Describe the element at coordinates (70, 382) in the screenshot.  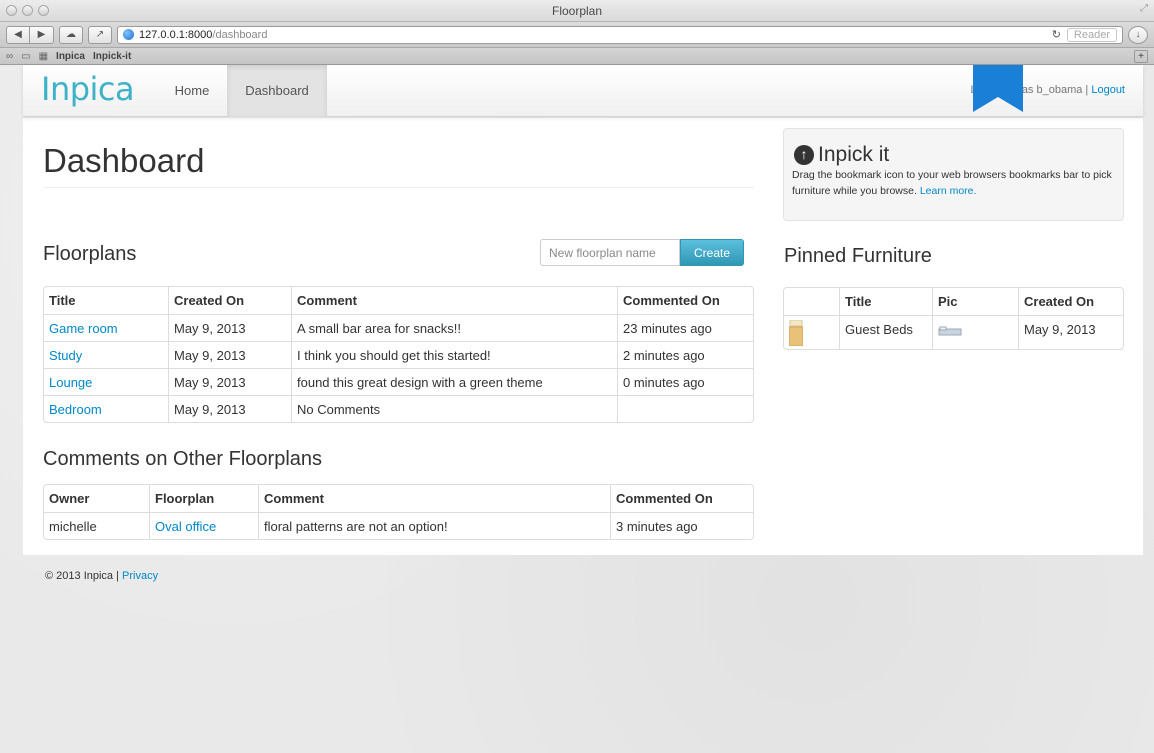
I see `floorplan-link: Lounge` at that location.